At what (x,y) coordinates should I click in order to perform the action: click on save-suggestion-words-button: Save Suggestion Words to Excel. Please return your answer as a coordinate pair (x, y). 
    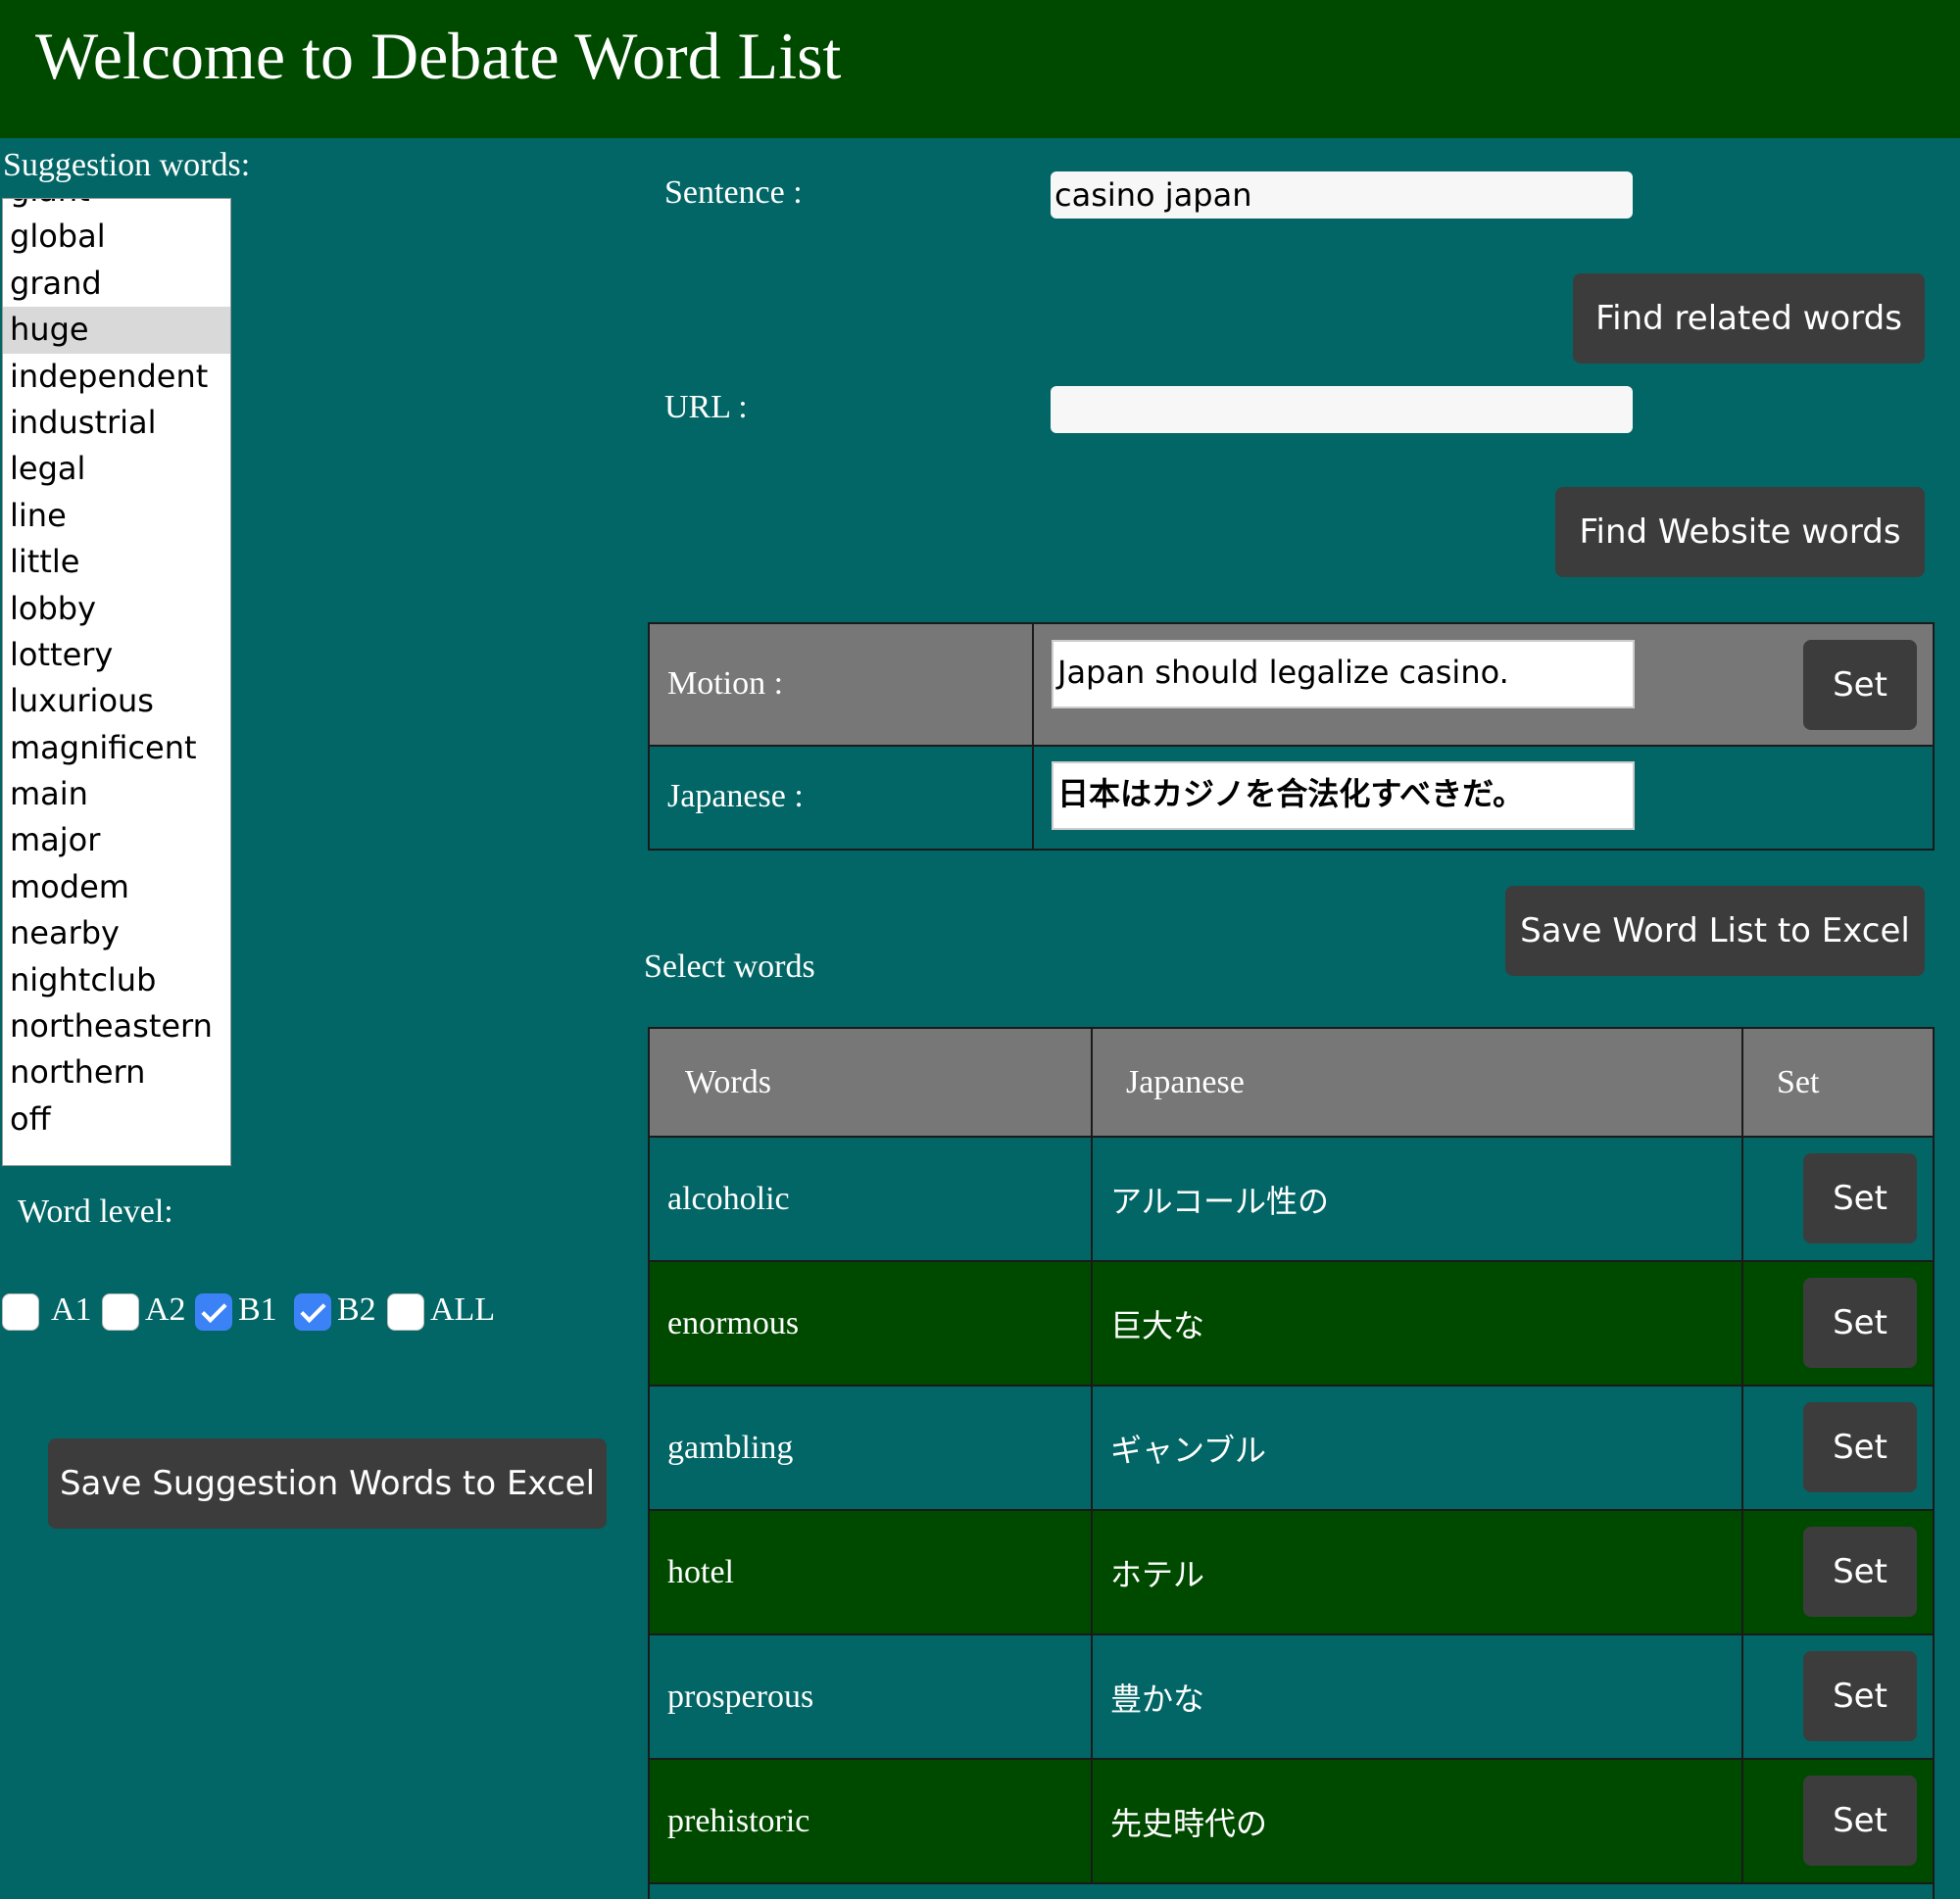
    Looking at the image, I should click on (327, 1483).